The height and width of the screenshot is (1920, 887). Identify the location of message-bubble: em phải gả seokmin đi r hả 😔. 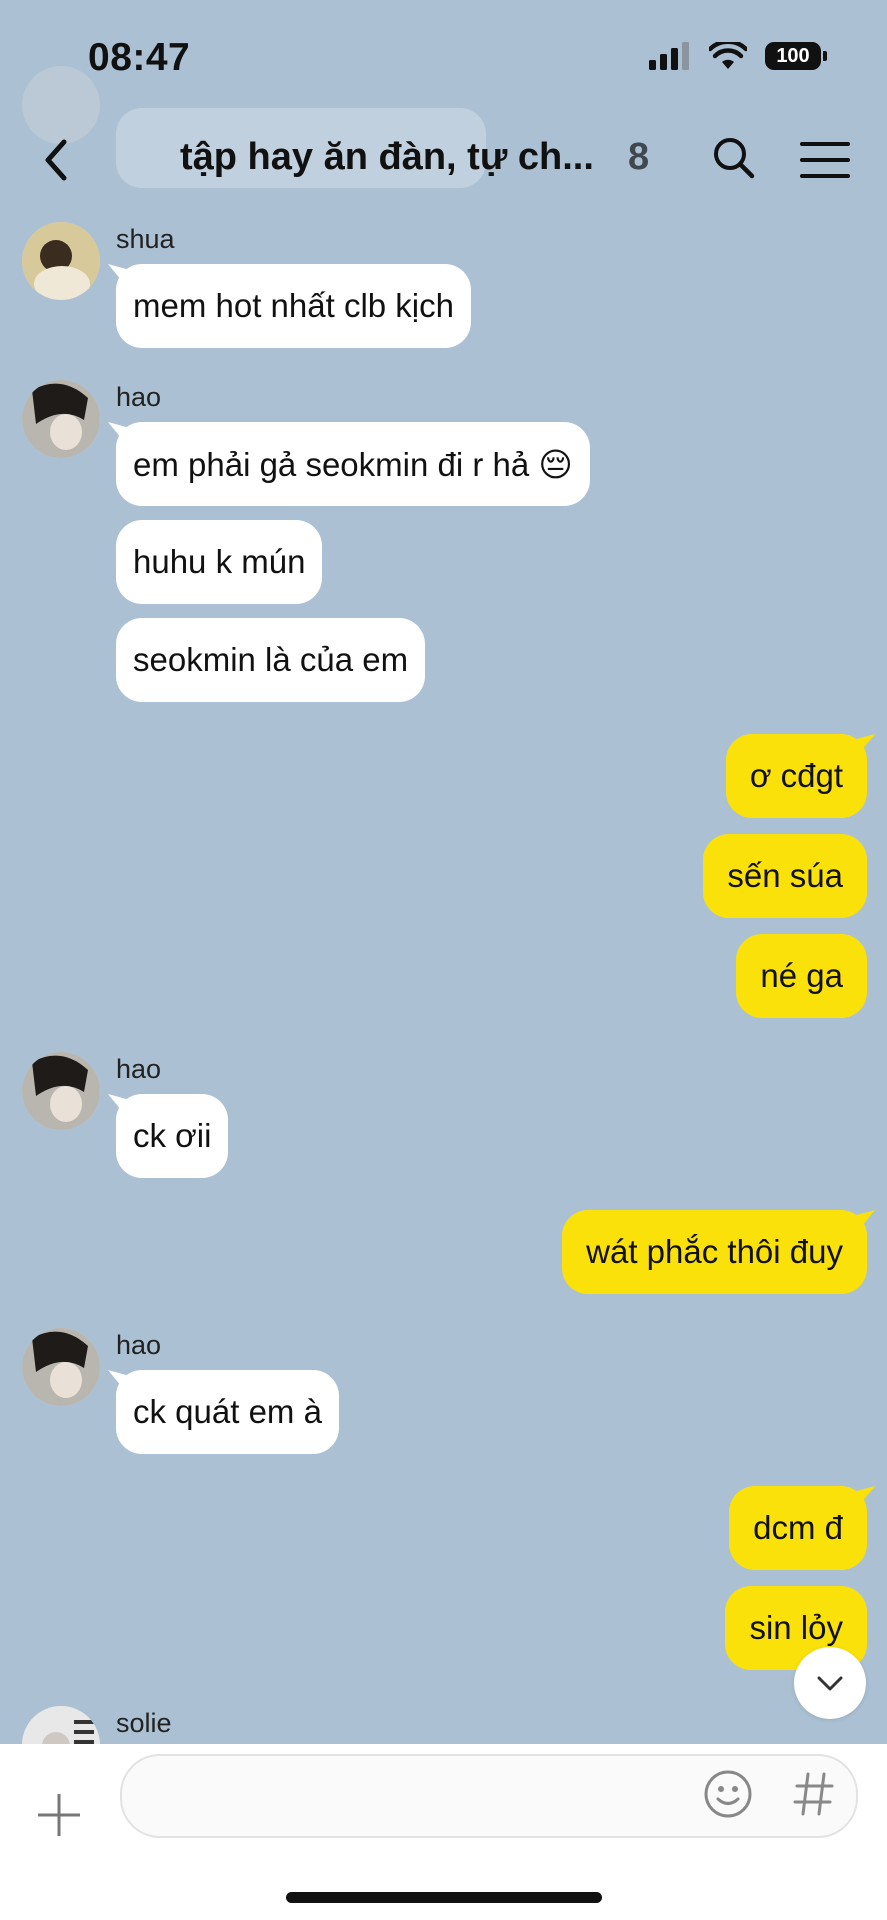
(353, 464).